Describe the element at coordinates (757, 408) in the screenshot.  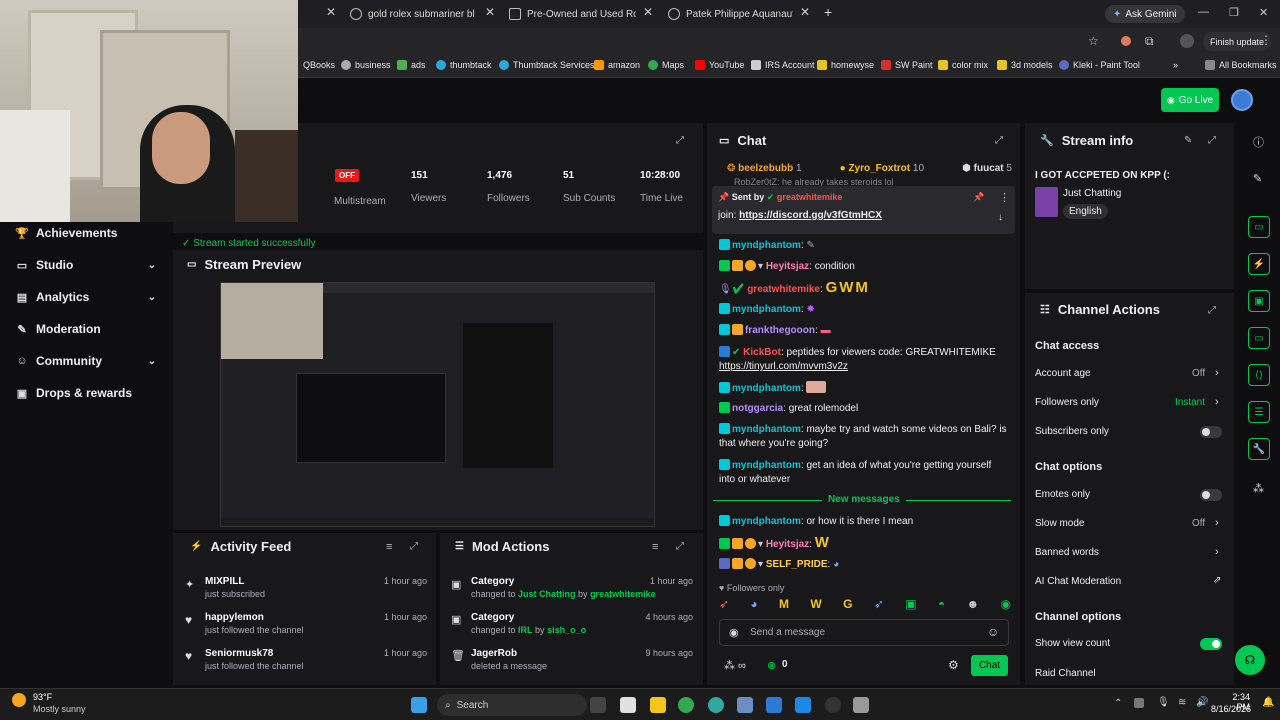
I see `chat-username: notggarcia` at that location.